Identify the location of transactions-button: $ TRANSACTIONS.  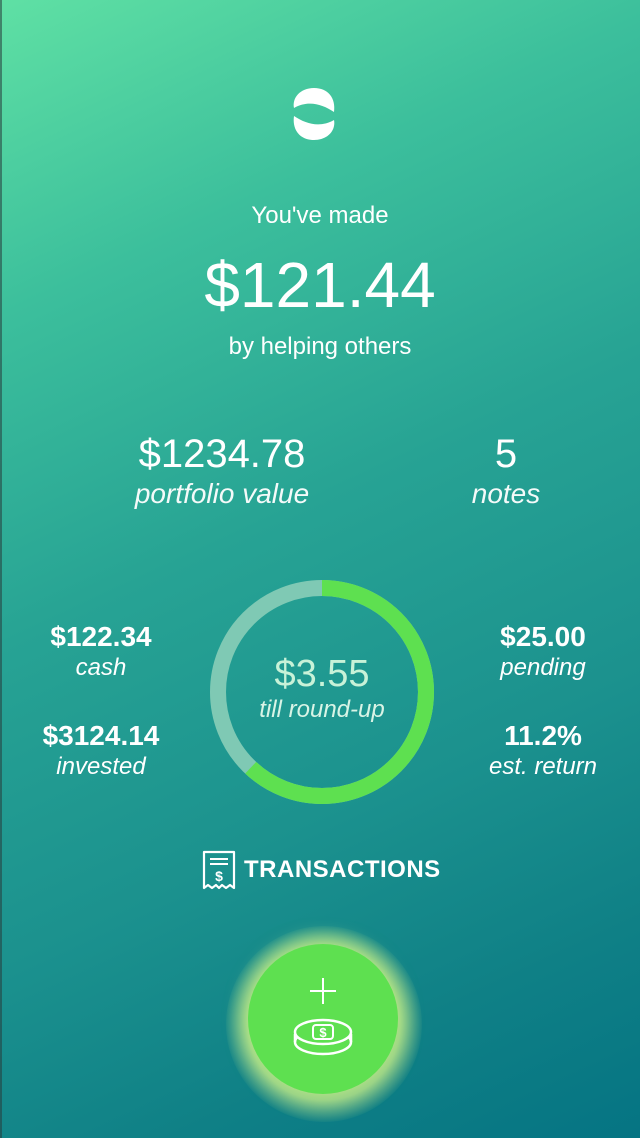
(320, 870).